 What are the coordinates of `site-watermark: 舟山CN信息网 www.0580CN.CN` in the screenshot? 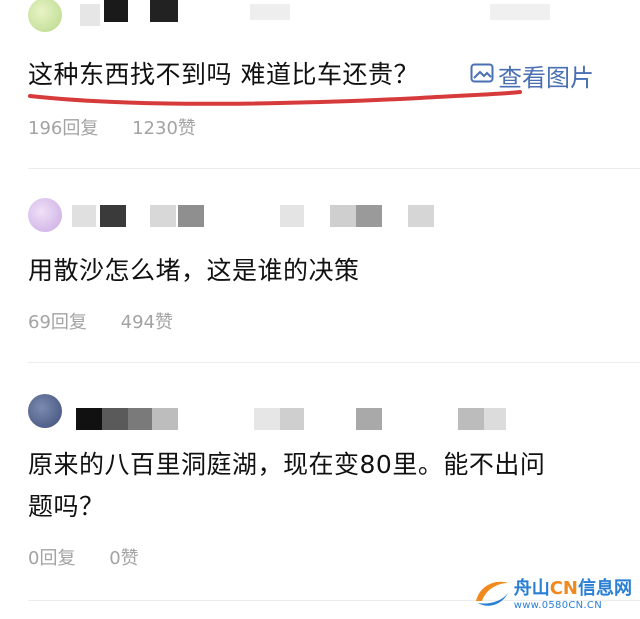 It's located at (552, 595).